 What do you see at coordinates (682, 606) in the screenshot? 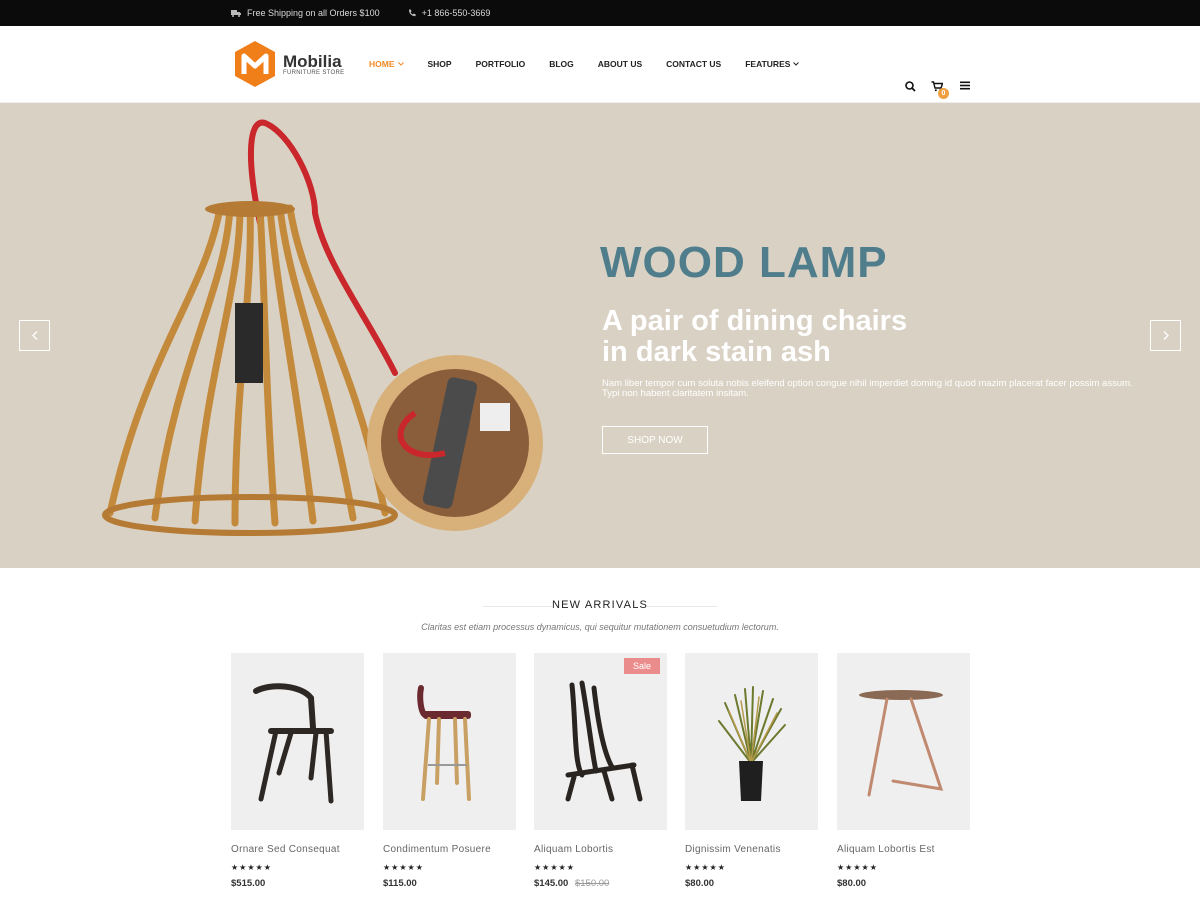
I see `divider-right` at bounding box center [682, 606].